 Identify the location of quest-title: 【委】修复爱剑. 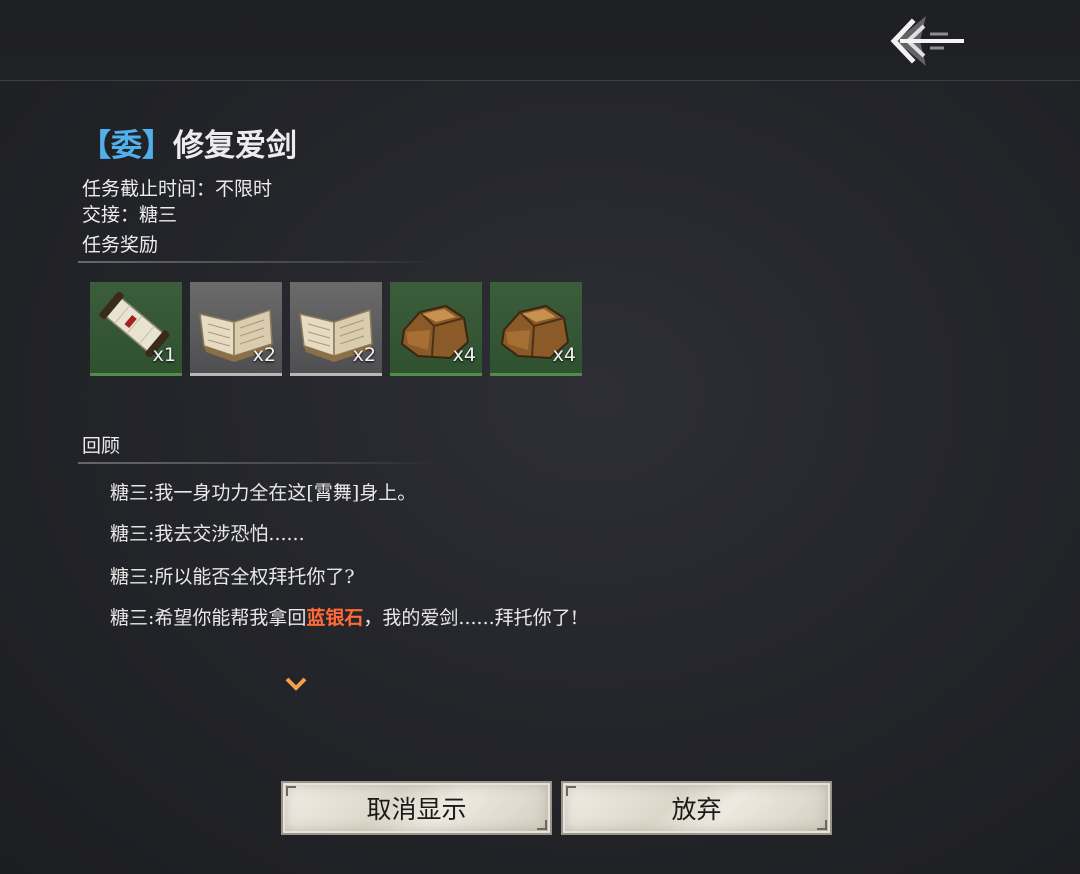
(188, 146).